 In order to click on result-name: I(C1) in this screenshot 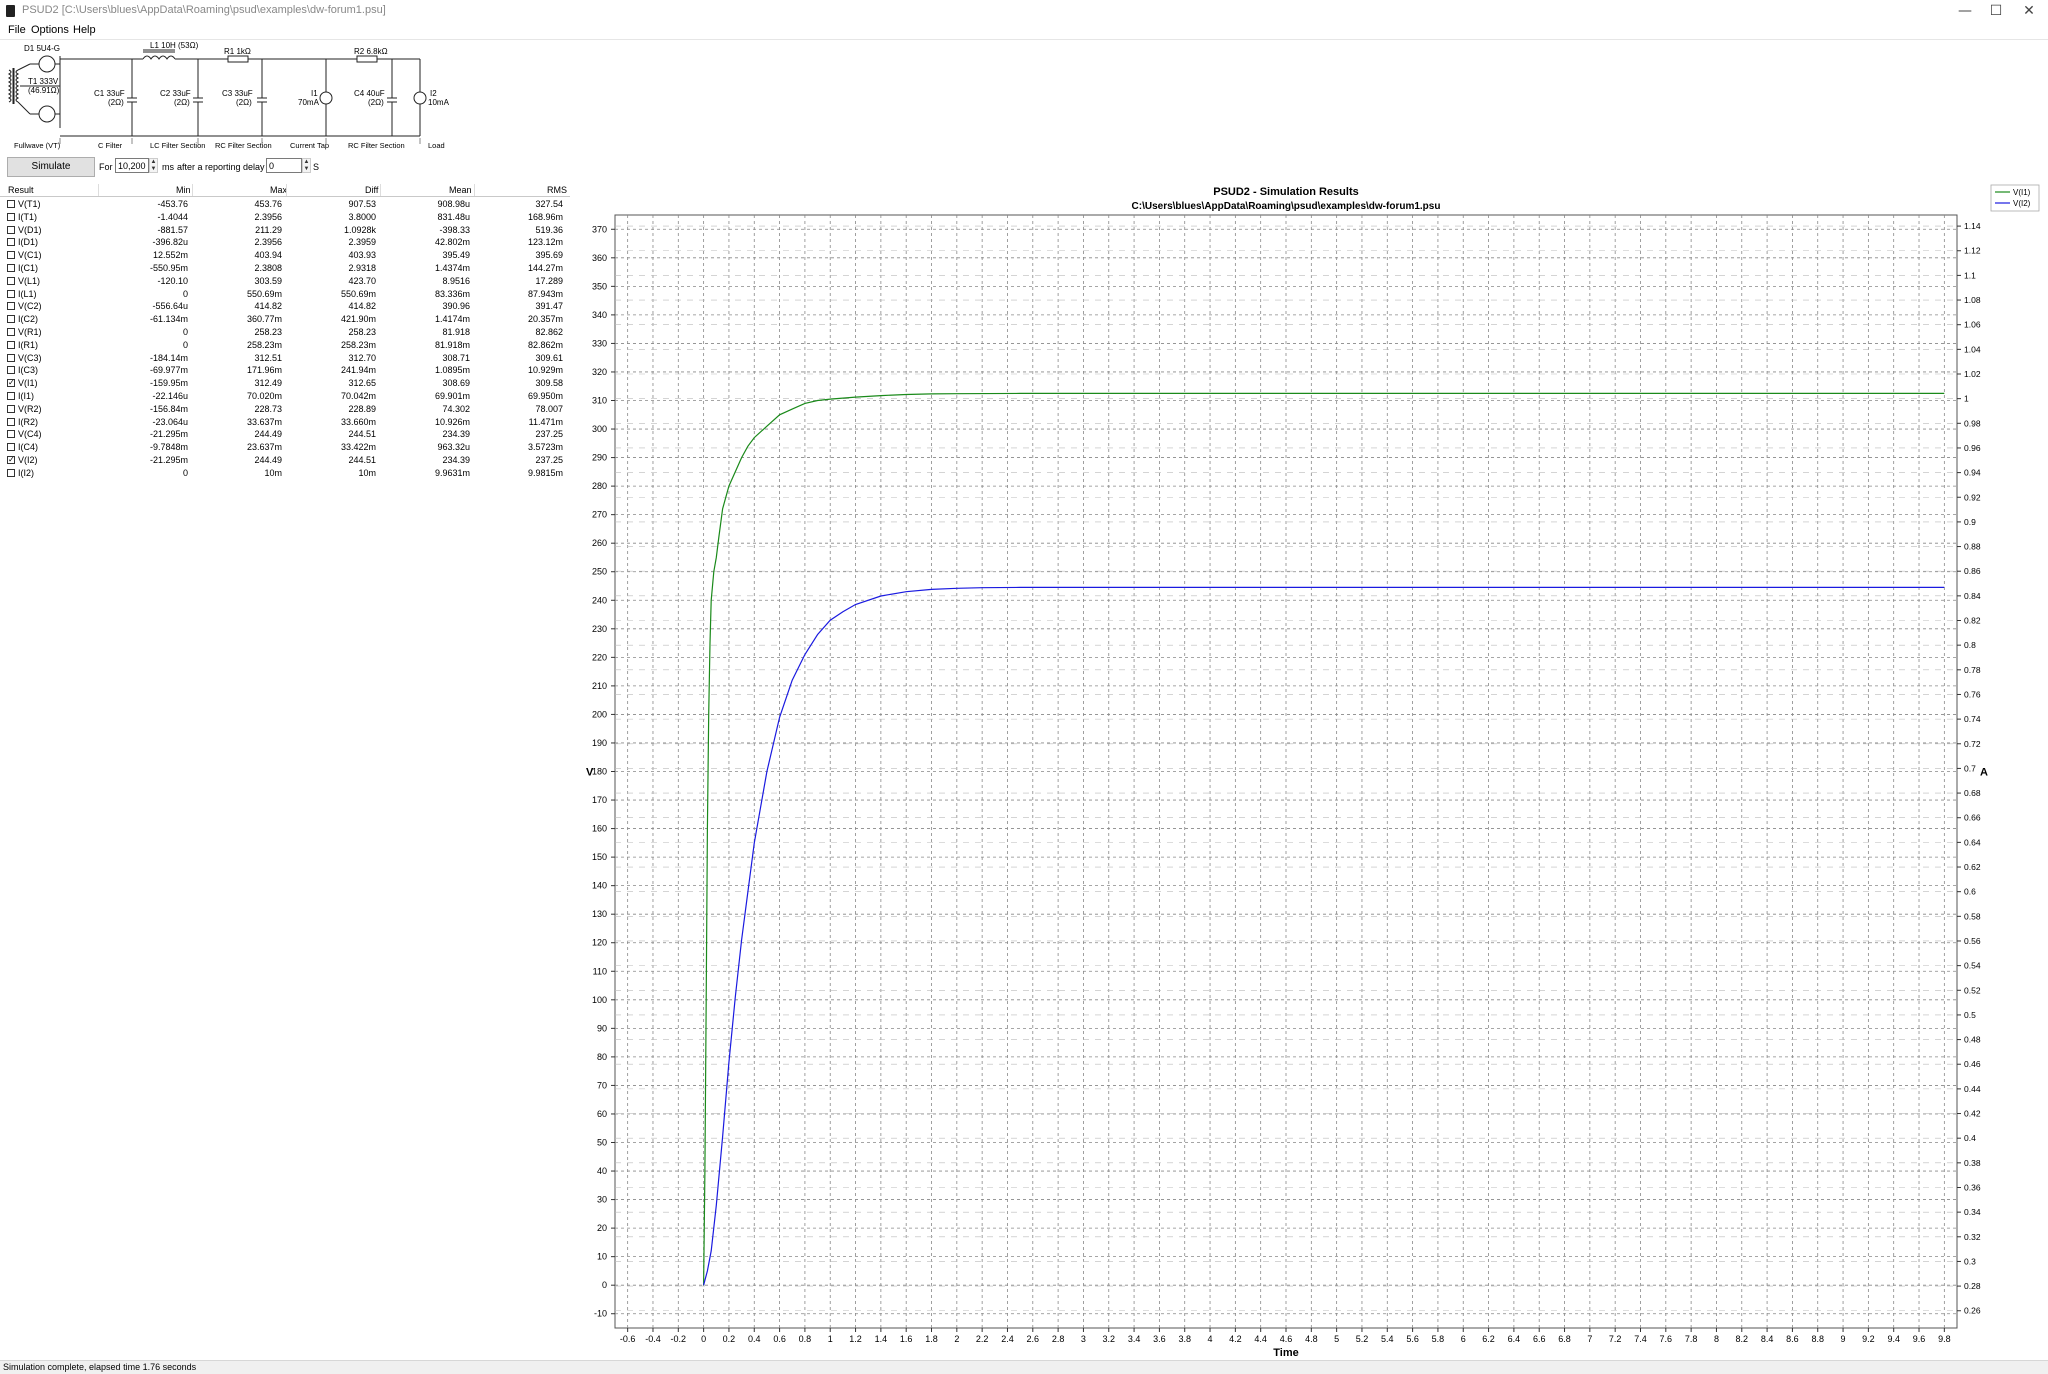, I will do `click(28, 268)`.